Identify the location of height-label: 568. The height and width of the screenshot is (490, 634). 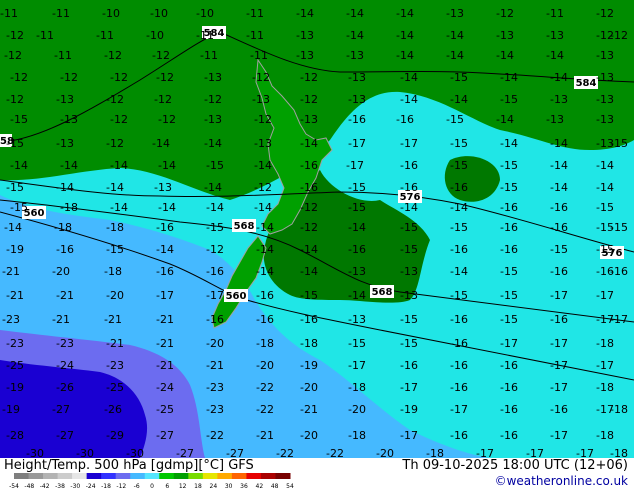
(382, 291).